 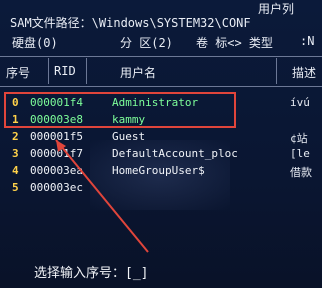 What do you see at coordinates (91, 271) in the screenshot?
I see `input-prompt: 选择输入序号：[_]` at bounding box center [91, 271].